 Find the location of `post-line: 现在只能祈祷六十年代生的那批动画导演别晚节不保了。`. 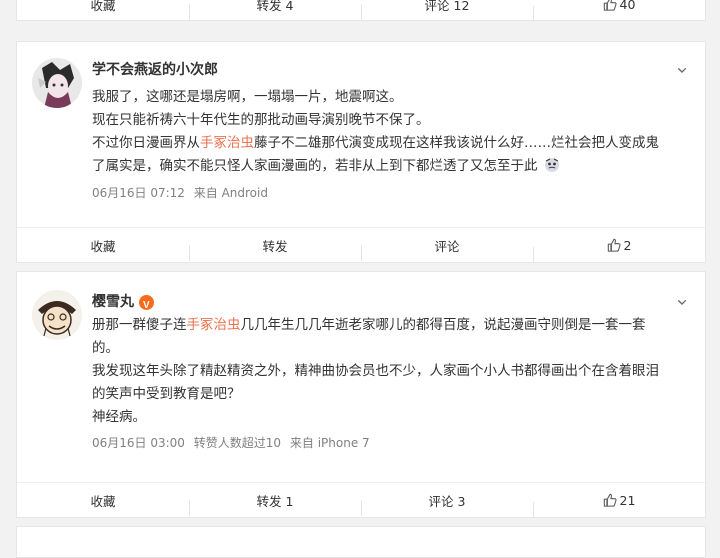

post-line: 现在只能祈祷六十年代生的那批动画导演别晚节不保了。 is located at coordinates (261, 120).